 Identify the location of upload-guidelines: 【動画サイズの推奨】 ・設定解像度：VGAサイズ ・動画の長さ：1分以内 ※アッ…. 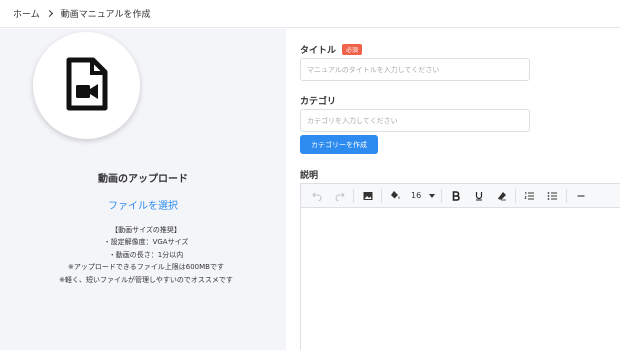
(146, 255).